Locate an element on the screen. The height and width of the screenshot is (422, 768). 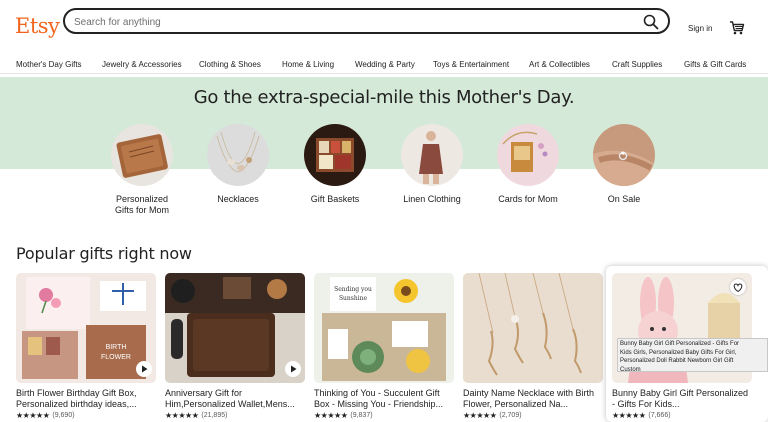
succulent-box-image: Sending you Sunshine is located at coordinates (384, 328).